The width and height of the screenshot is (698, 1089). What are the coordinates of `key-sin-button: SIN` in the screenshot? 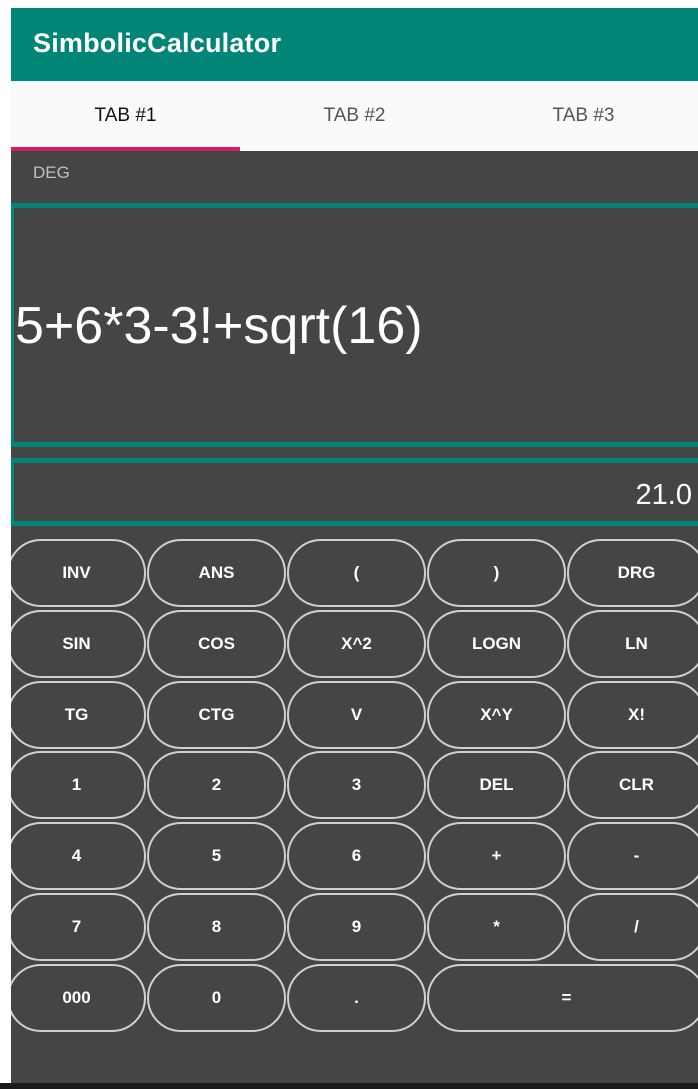 It's located at (78, 644).